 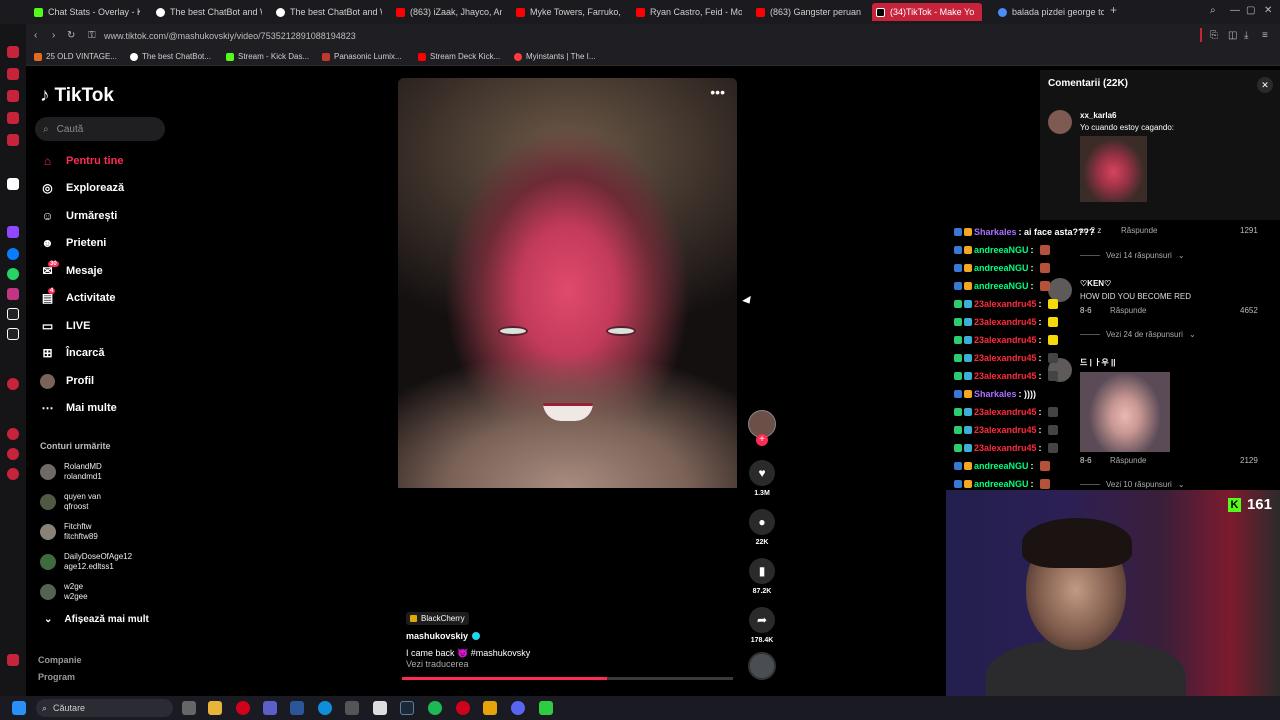 What do you see at coordinates (70, 502) in the screenshot?
I see `followed-account: quyen van qfroost` at bounding box center [70, 502].